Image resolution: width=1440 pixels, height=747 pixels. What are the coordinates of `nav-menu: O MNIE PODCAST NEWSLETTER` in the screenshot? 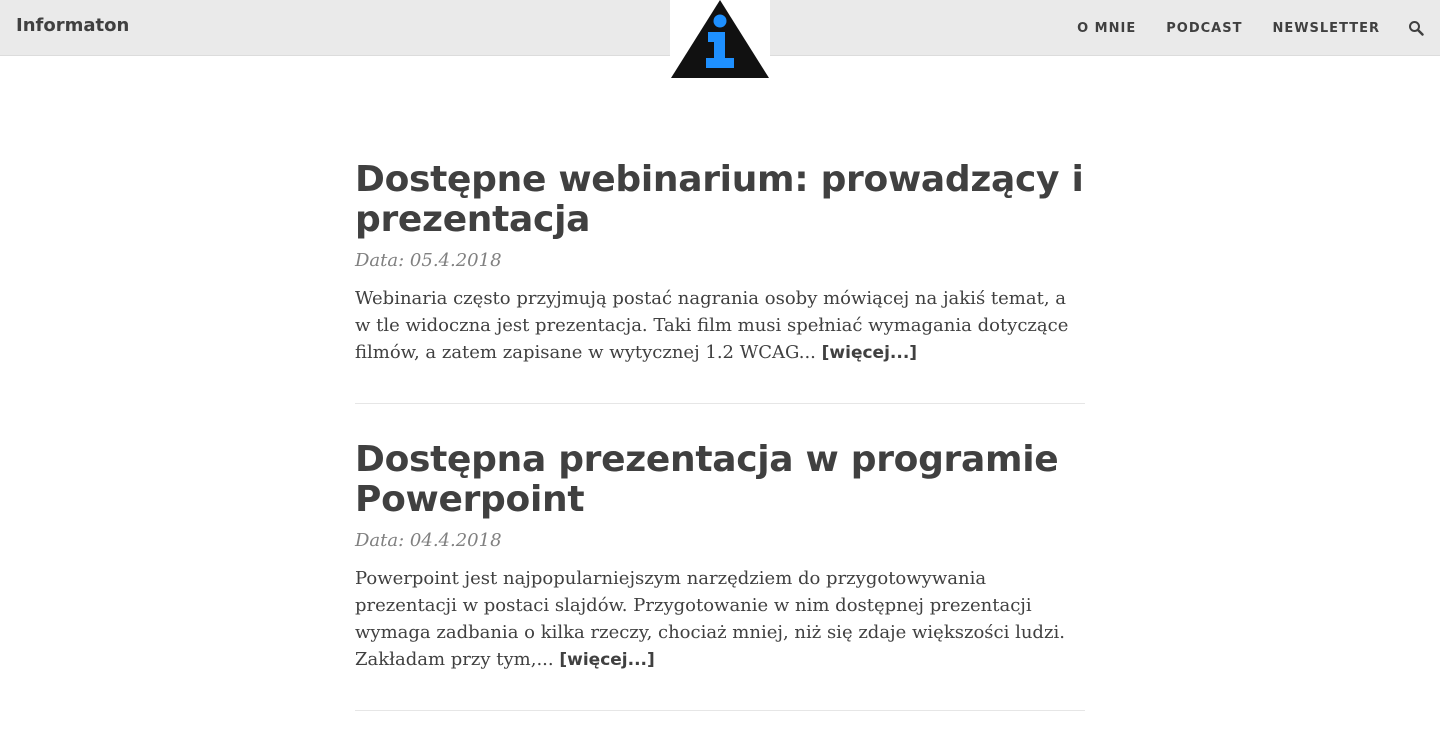 It's located at (1228, 28).